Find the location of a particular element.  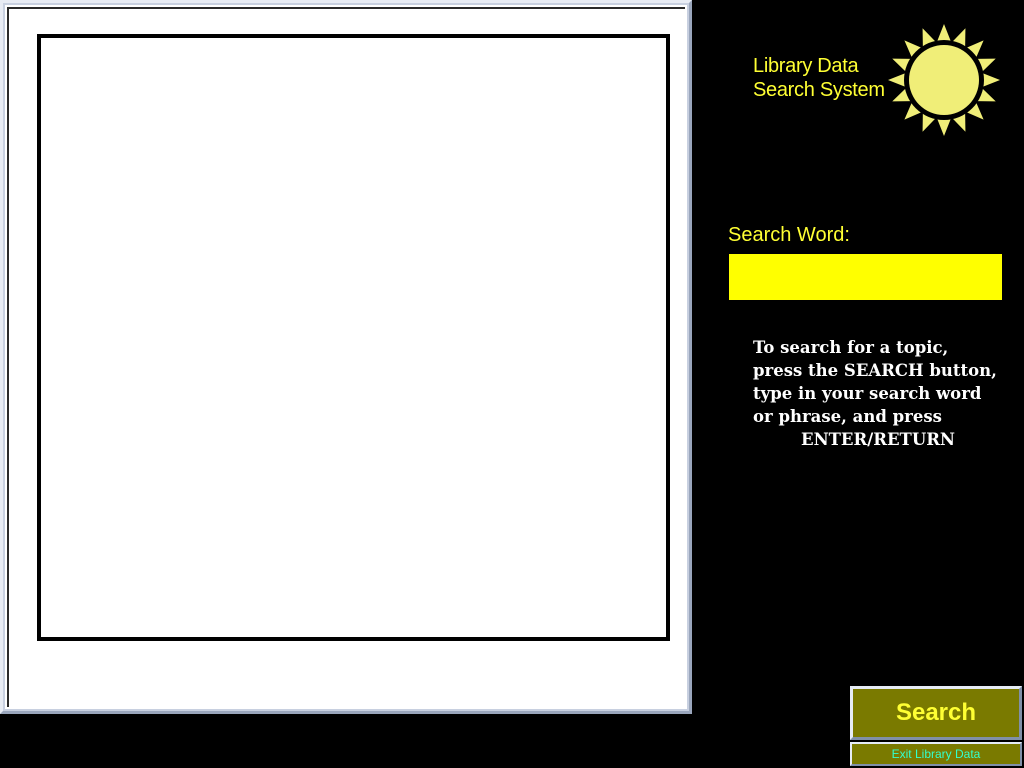

app-title-line-2: Search System is located at coordinates (819, 90).